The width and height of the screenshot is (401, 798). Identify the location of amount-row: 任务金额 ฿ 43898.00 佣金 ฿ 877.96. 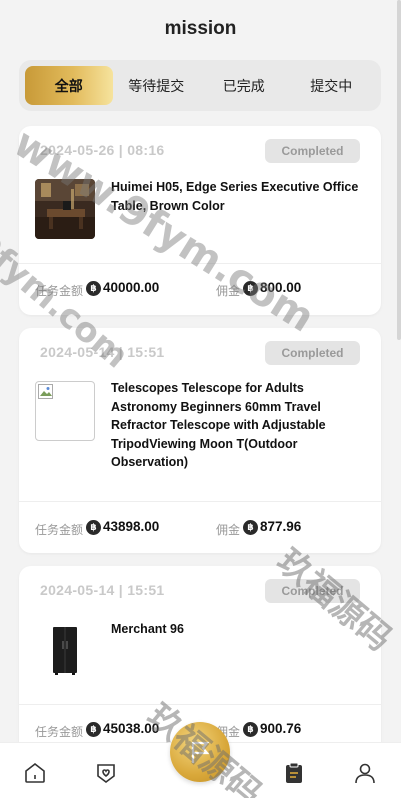
(200, 528).